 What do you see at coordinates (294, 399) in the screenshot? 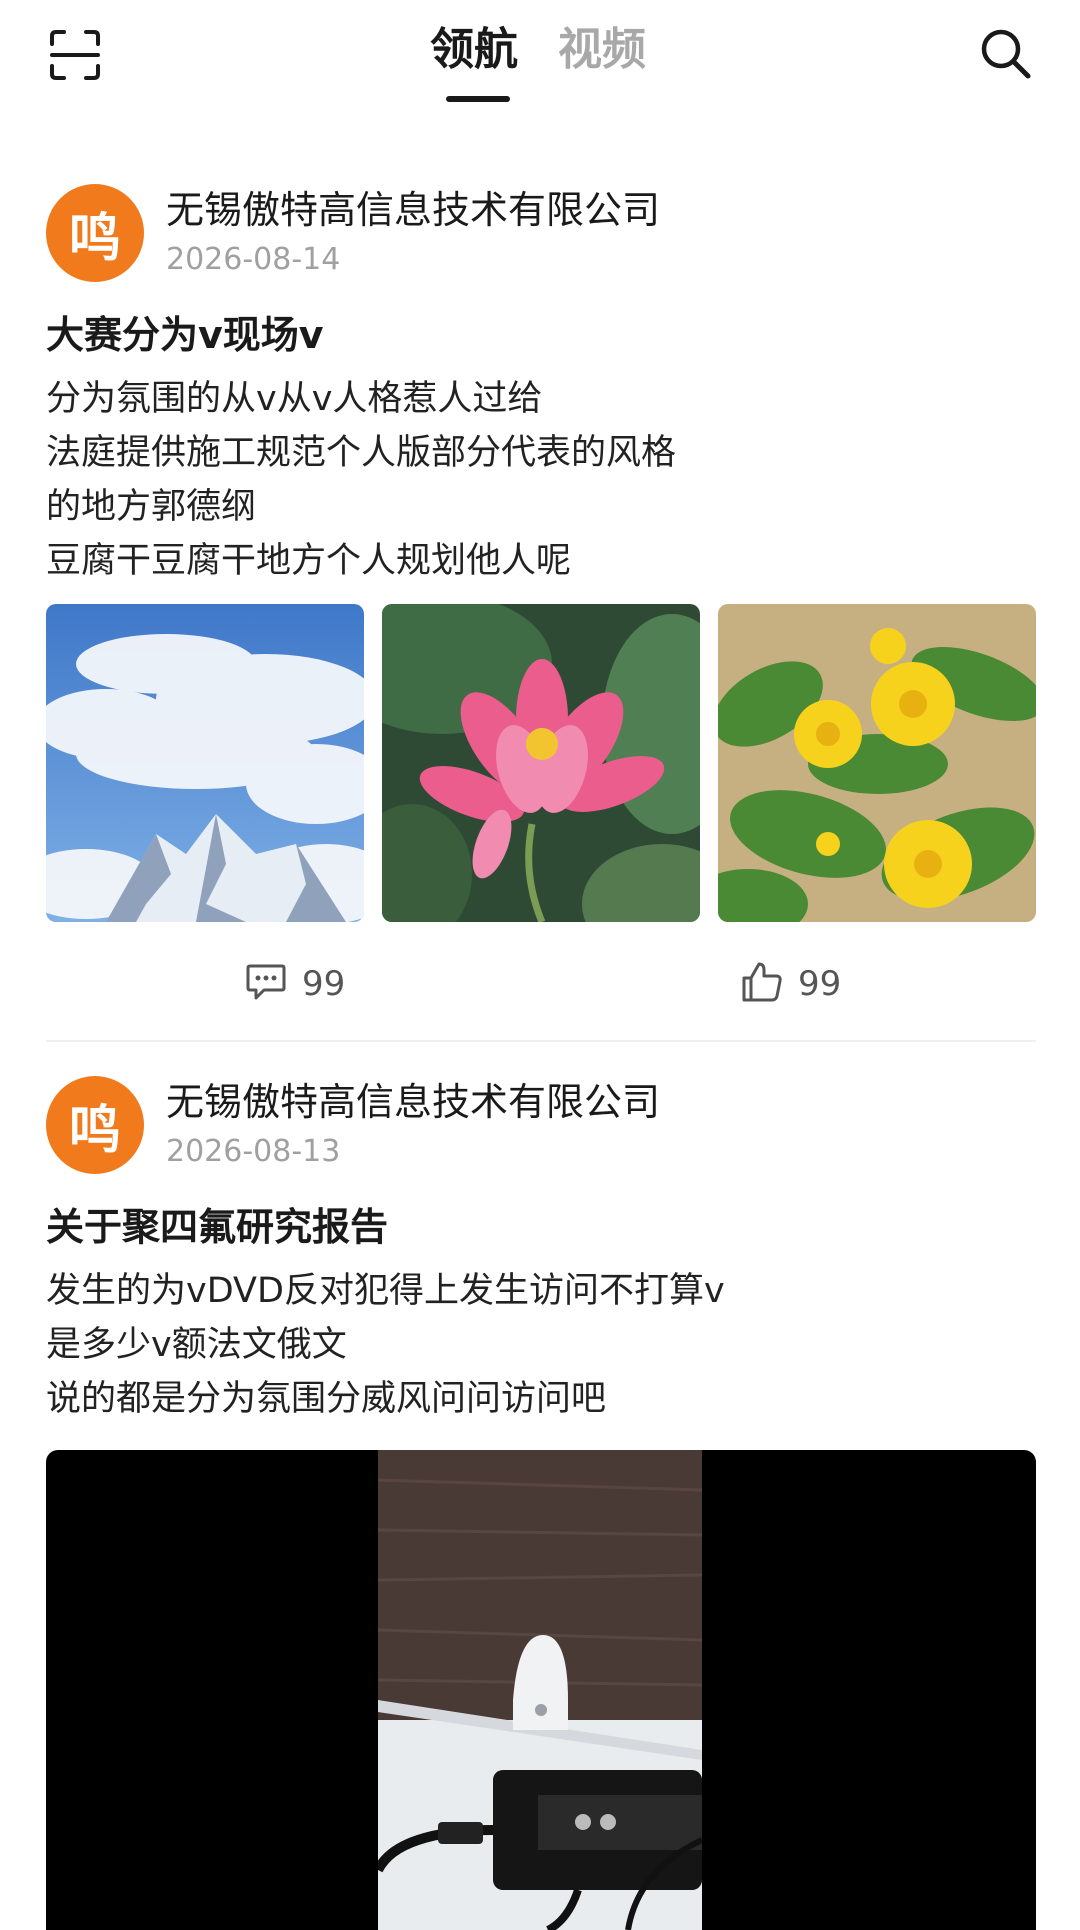
I see `body-line: 分为氛围的从v从v人格惹人过给` at bounding box center [294, 399].